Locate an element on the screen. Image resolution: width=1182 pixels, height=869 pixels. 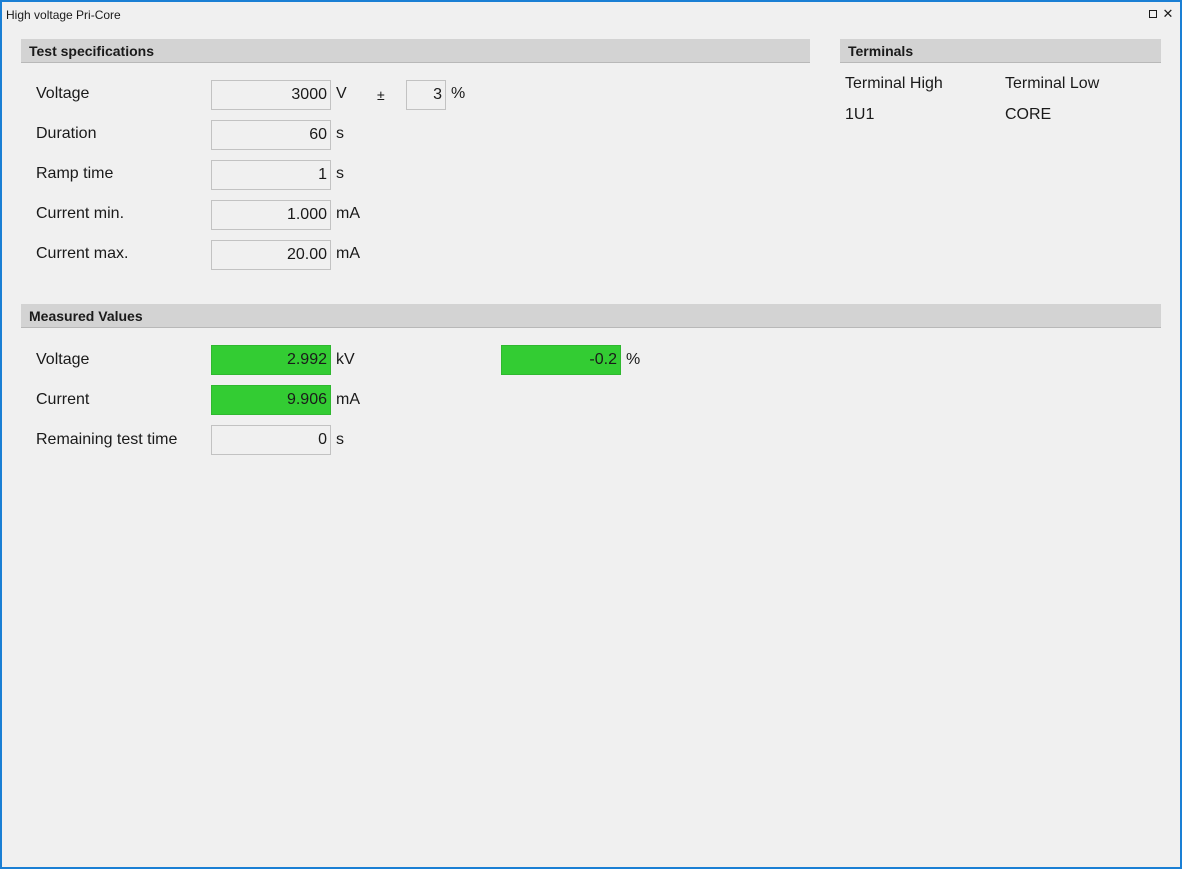
spec-voltage-field: 3000 is located at coordinates (271, 95).